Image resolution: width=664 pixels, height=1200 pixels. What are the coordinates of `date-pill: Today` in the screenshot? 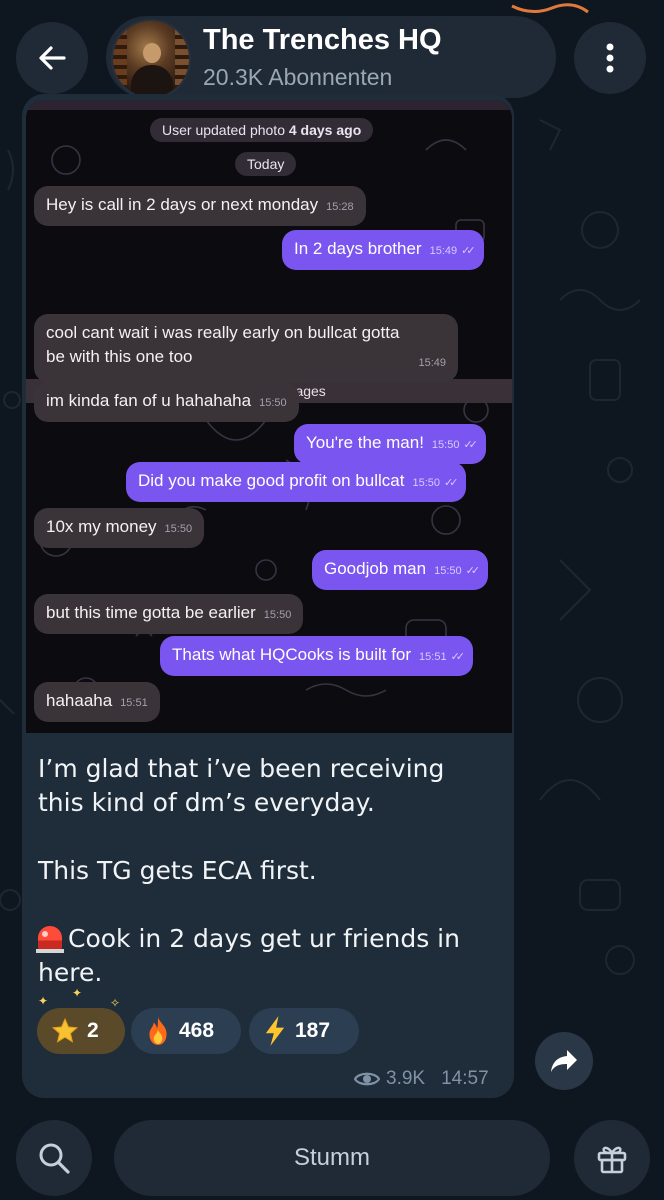 It's located at (266, 164).